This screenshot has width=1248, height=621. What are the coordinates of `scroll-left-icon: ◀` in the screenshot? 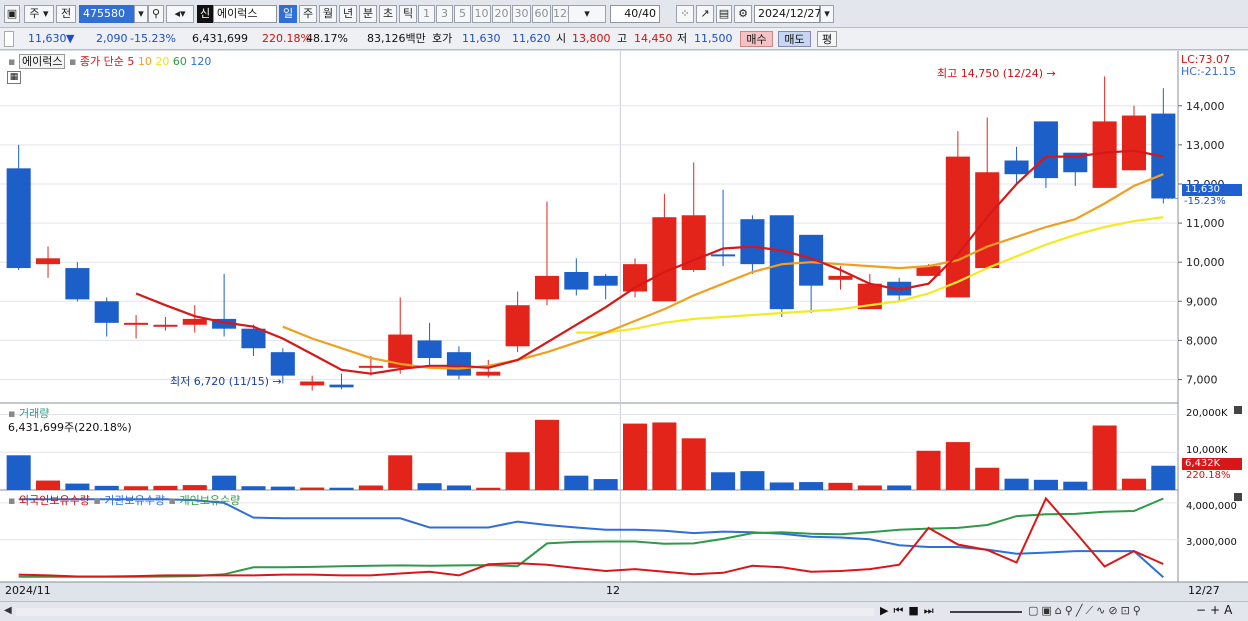 It's located at (8, 610).